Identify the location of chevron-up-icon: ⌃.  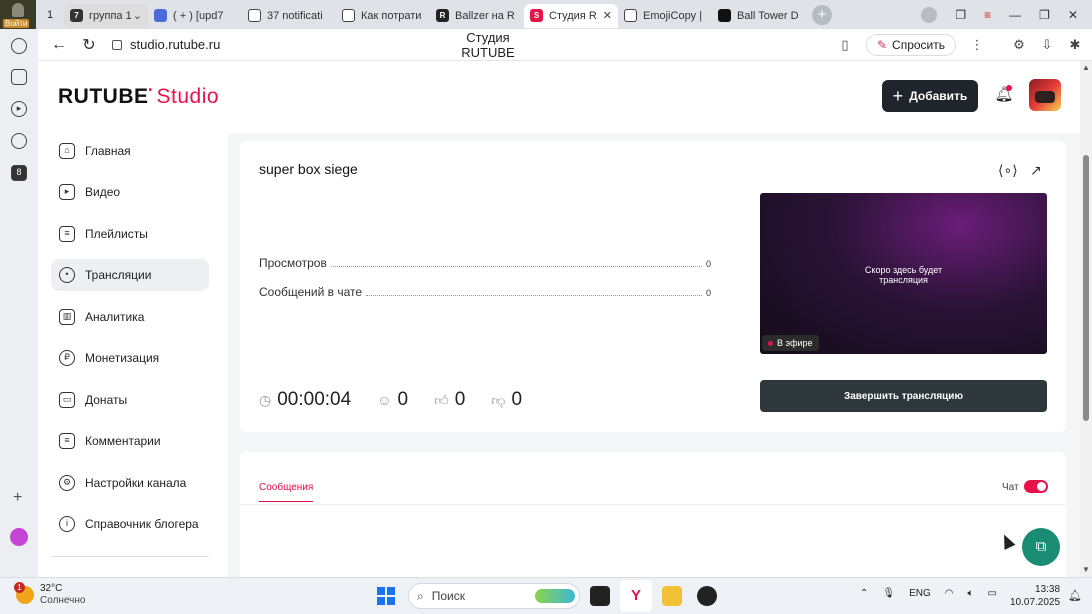
(864, 593).